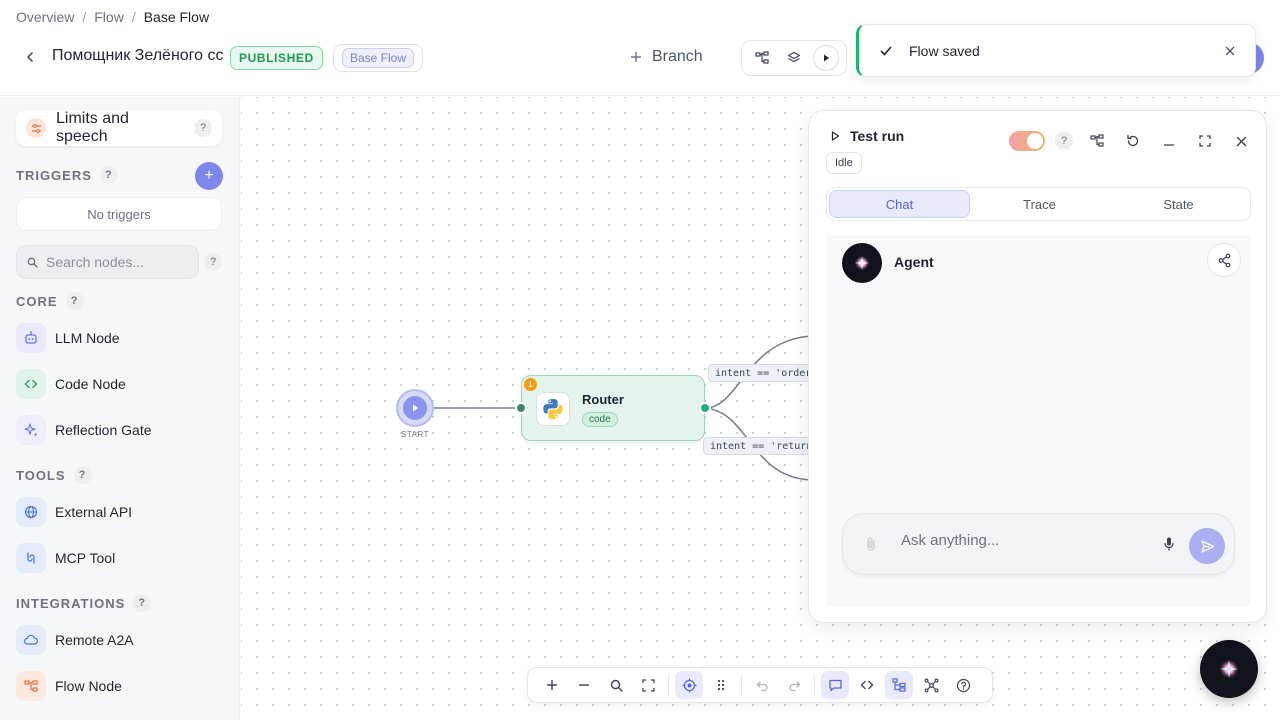 The width and height of the screenshot is (1280, 720). I want to click on send-button, so click(1207, 546).